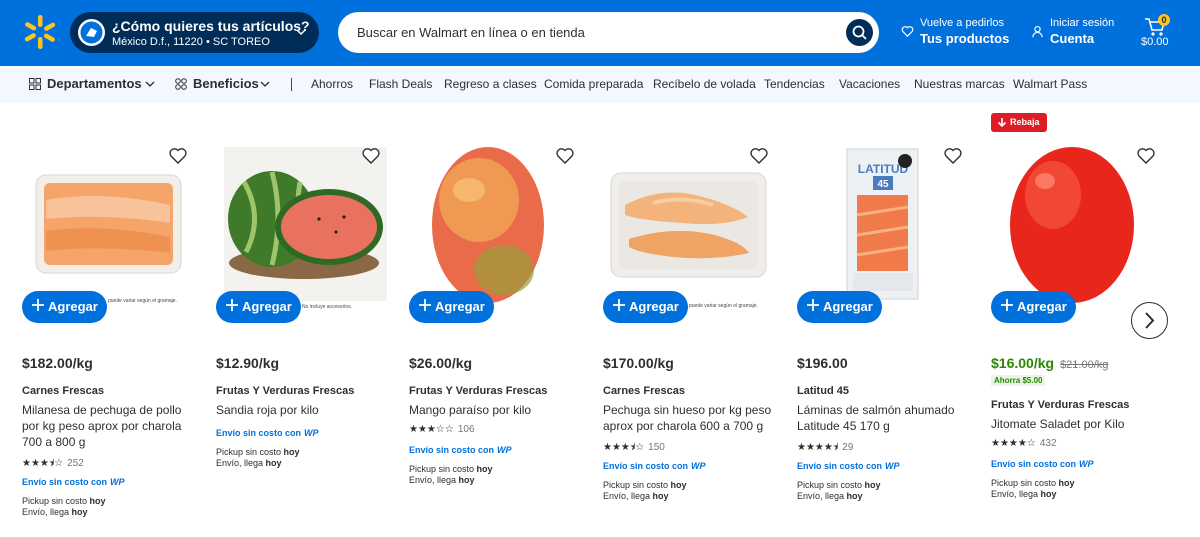 The width and height of the screenshot is (1200, 537). I want to click on nav-link-ahorros: Ahorros, so click(332, 84).